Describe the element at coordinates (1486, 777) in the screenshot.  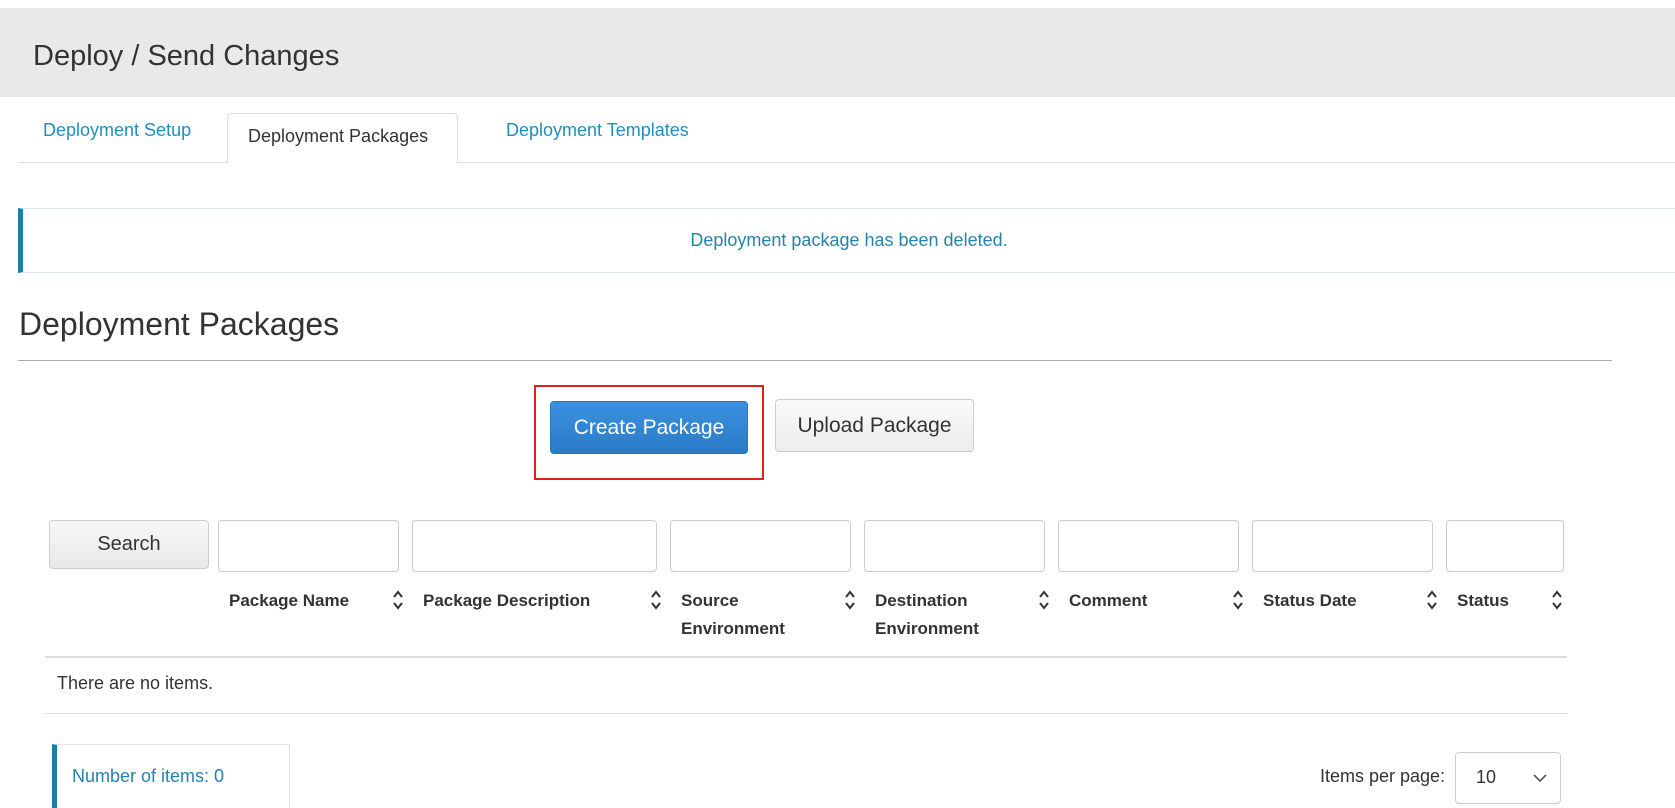
I see `items-per-page-value: 10` at that location.